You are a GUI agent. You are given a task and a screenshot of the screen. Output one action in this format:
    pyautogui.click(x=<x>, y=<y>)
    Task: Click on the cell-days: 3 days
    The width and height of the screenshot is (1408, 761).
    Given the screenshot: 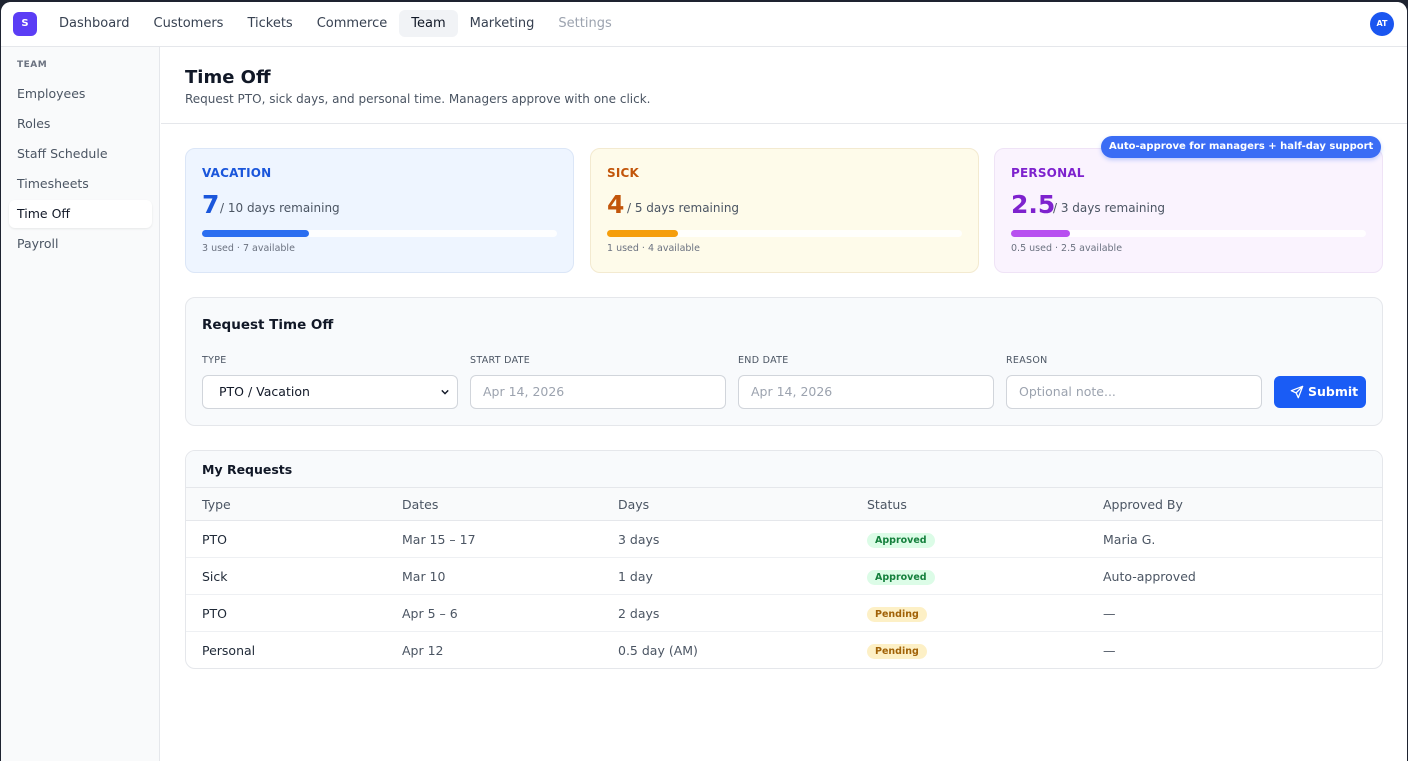 What is the action you would take?
    pyautogui.click(x=639, y=539)
    